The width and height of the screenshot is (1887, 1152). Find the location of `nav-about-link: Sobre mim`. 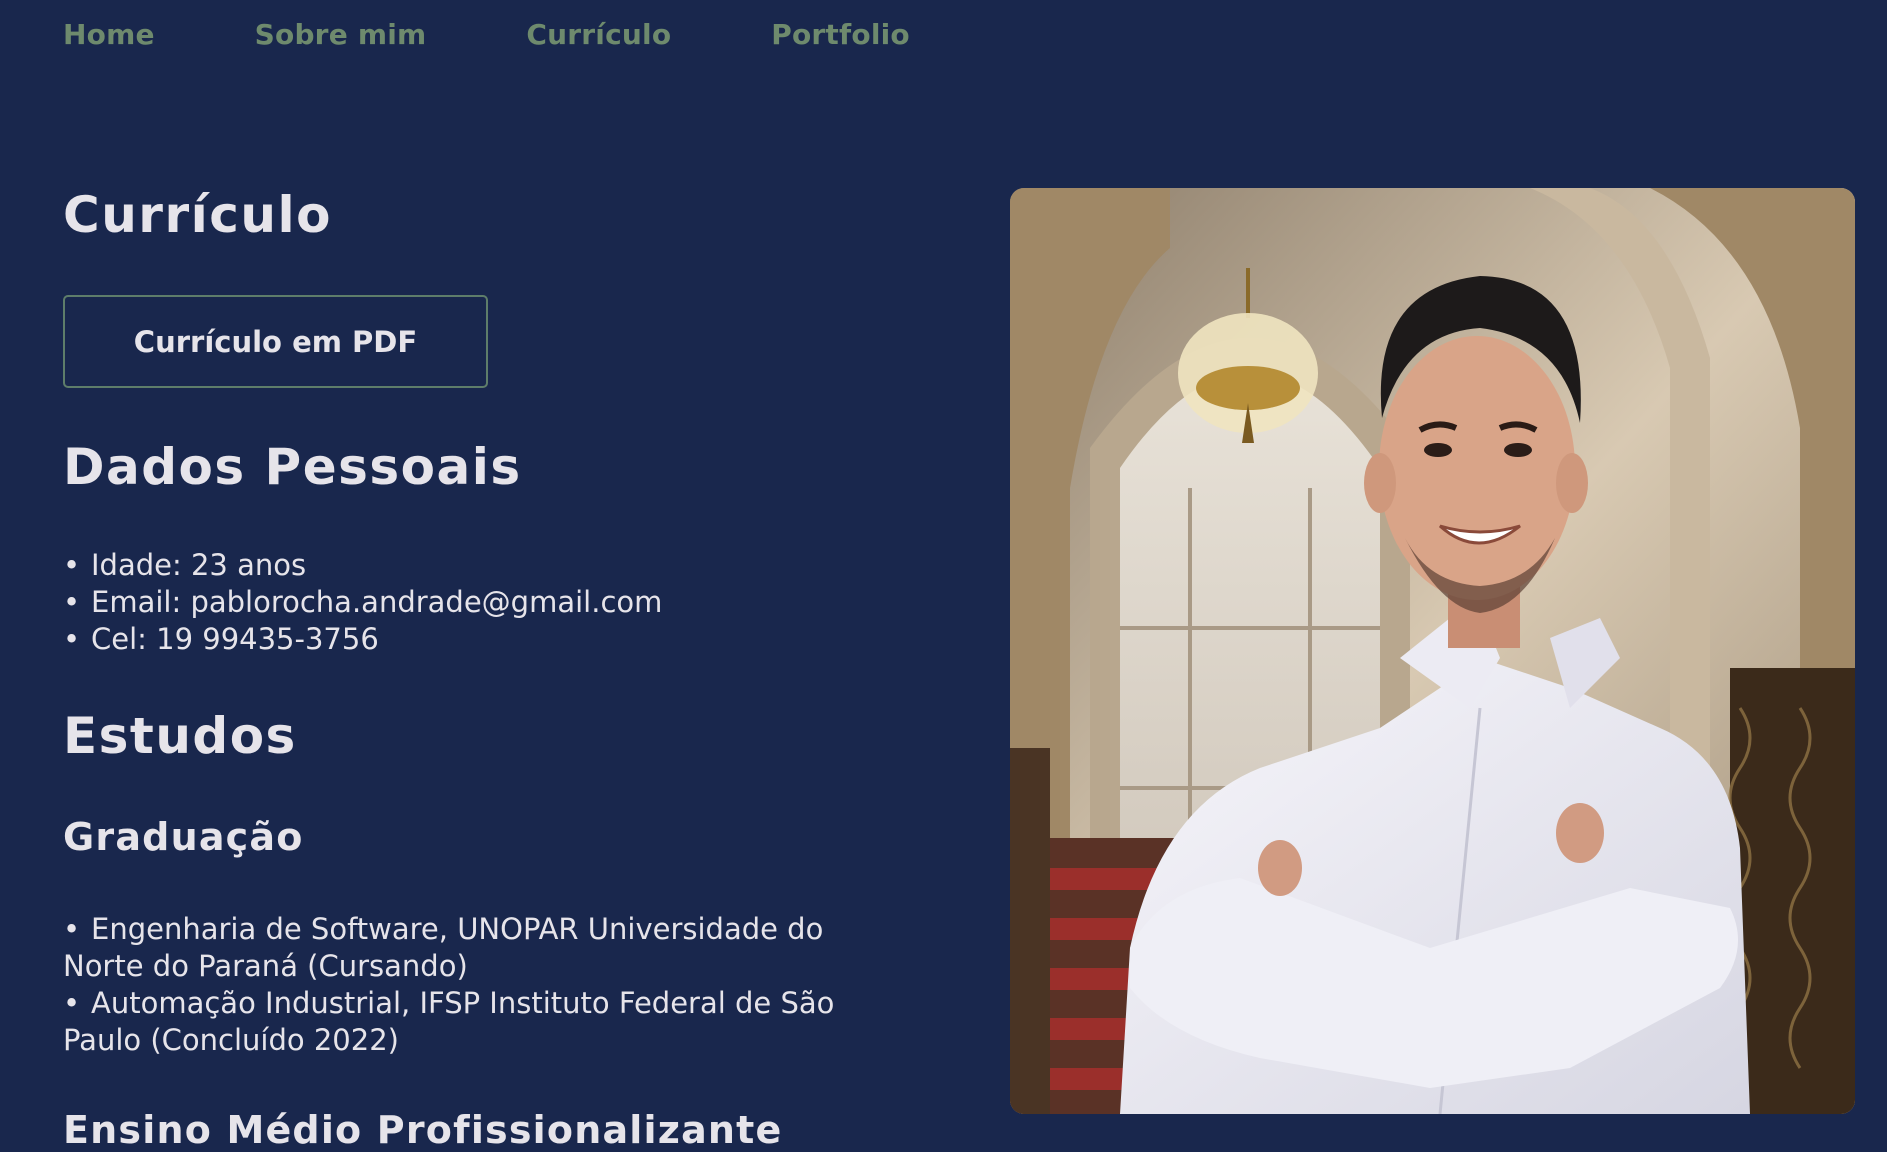

nav-about-link: Sobre mim is located at coordinates (341, 34).